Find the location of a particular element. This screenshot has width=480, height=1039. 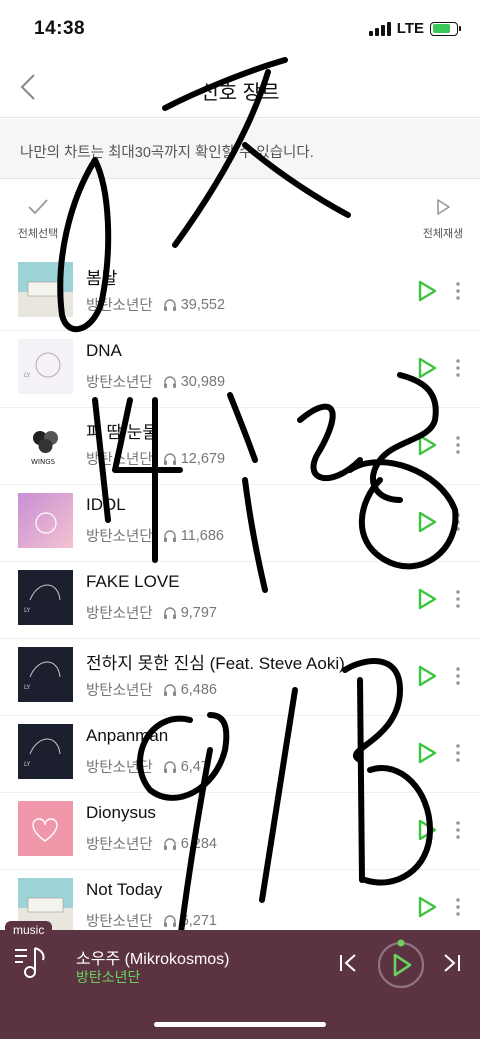

song-meta: 방탄소년단 12,679 is located at coordinates (155, 458).